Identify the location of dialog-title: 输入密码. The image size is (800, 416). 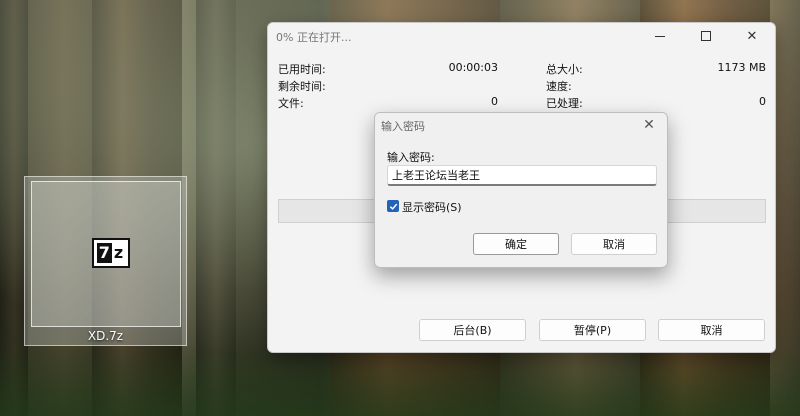
(403, 126).